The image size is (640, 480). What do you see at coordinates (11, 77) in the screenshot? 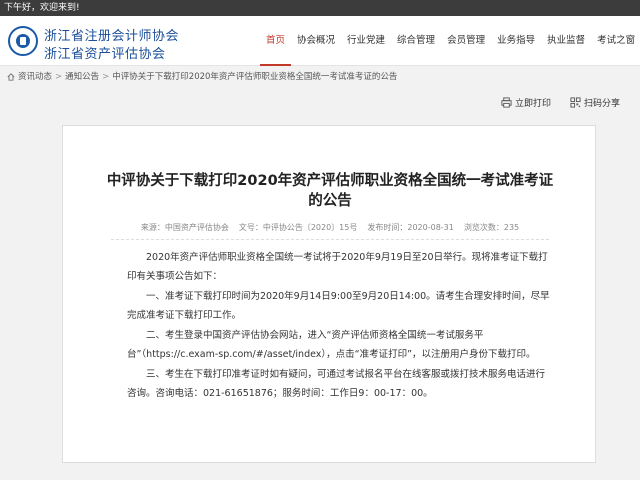
I see `home-icon` at bounding box center [11, 77].